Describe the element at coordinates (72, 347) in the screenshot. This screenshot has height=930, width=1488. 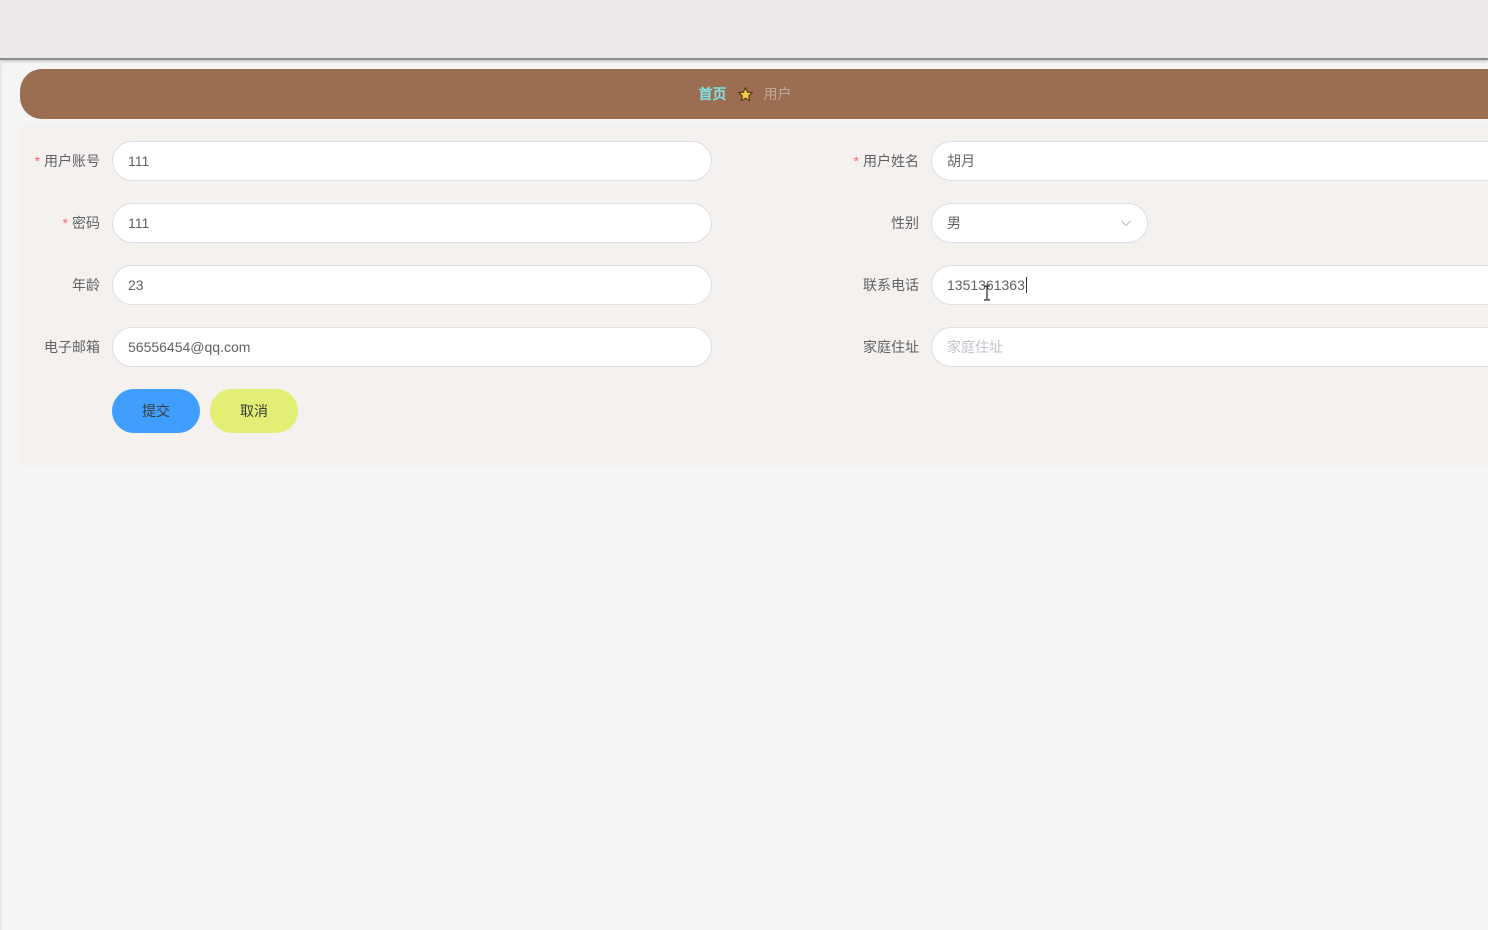
I see `email-label: 电子邮箱` at that location.